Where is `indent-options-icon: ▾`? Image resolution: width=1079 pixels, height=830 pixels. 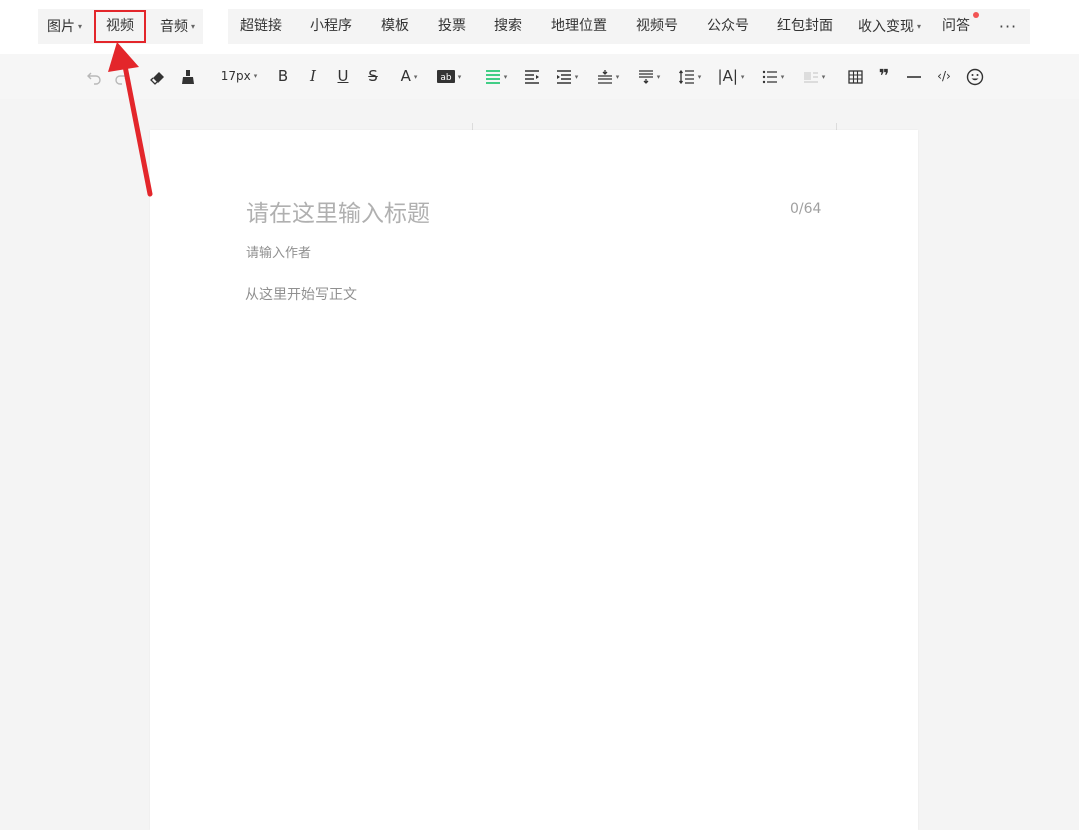 indent-options-icon: ▾ is located at coordinates (567, 76).